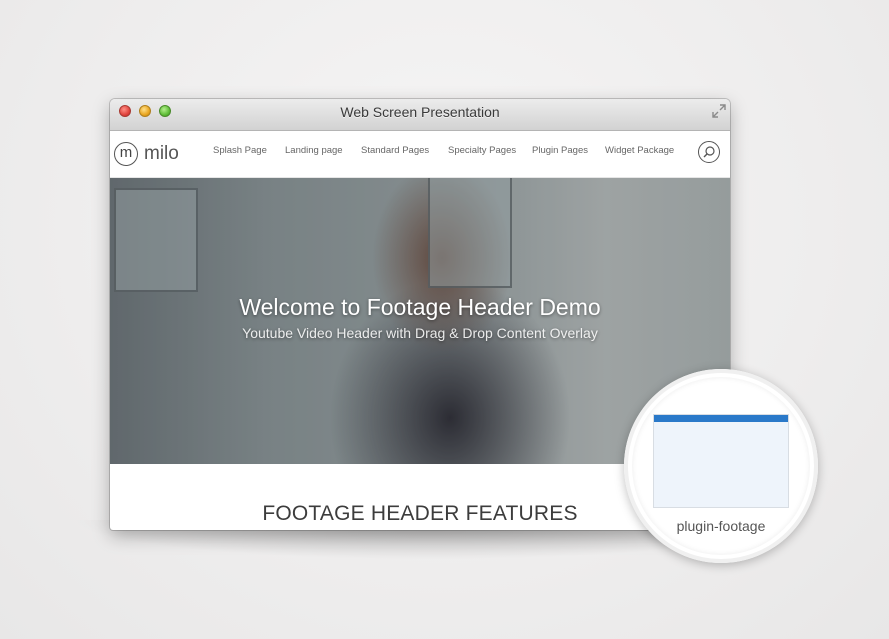 The height and width of the screenshot is (639, 889). What do you see at coordinates (395, 150) in the screenshot?
I see `nav-standard-pages: Standard Pages` at bounding box center [395, 150].